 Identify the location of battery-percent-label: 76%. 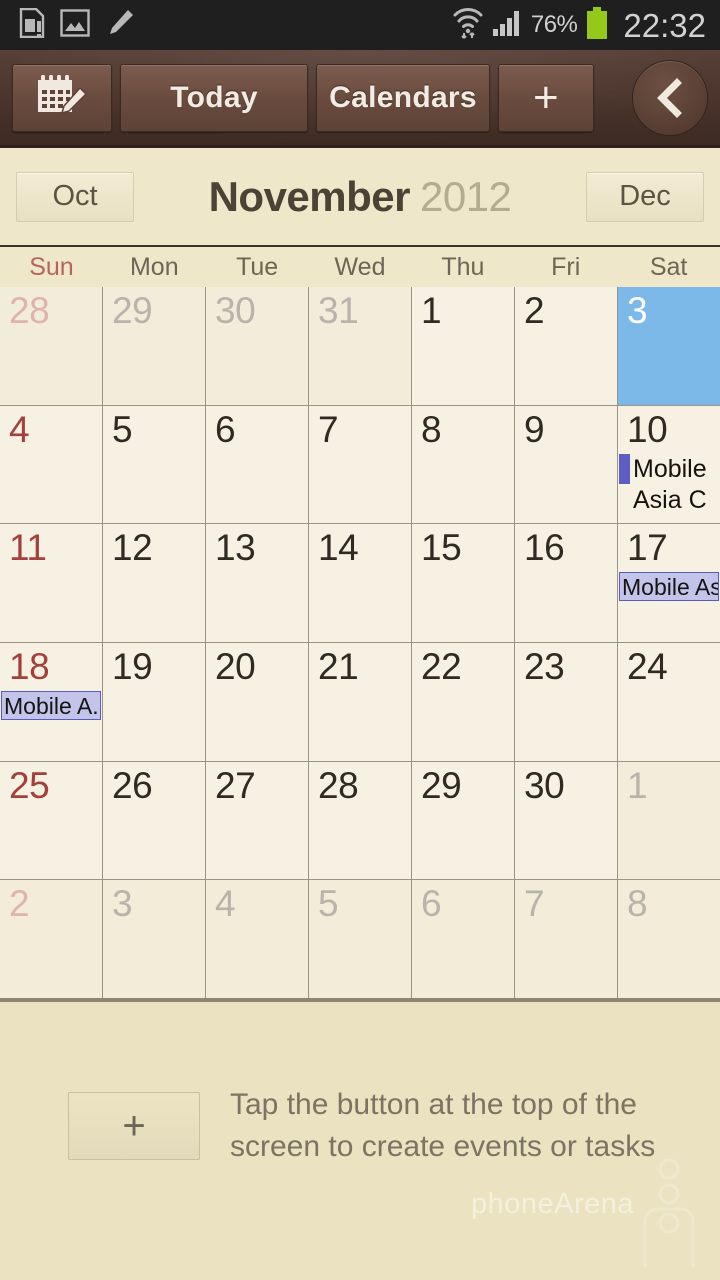
(554, 24).